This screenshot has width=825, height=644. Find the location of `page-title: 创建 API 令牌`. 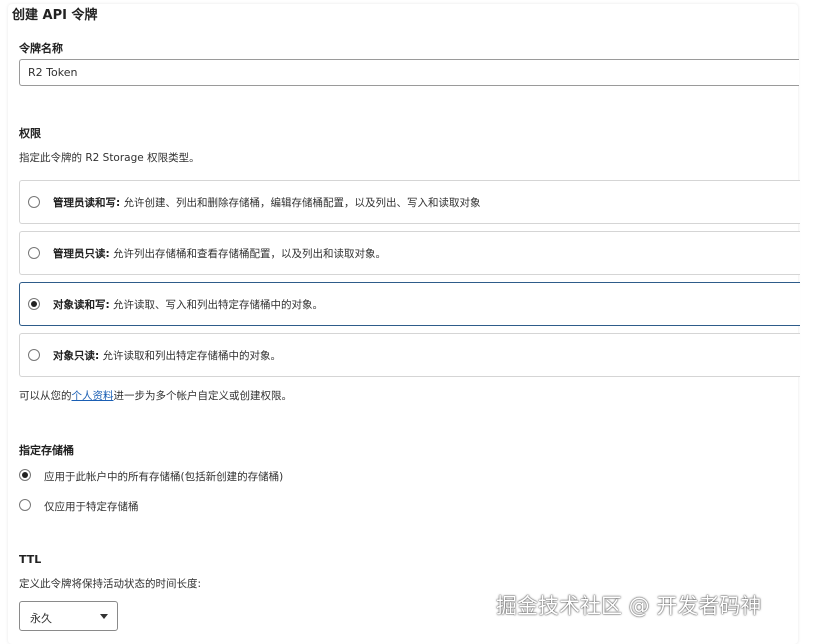

page-title: 创建 API 令牌 is located at coordinates (55, 15).